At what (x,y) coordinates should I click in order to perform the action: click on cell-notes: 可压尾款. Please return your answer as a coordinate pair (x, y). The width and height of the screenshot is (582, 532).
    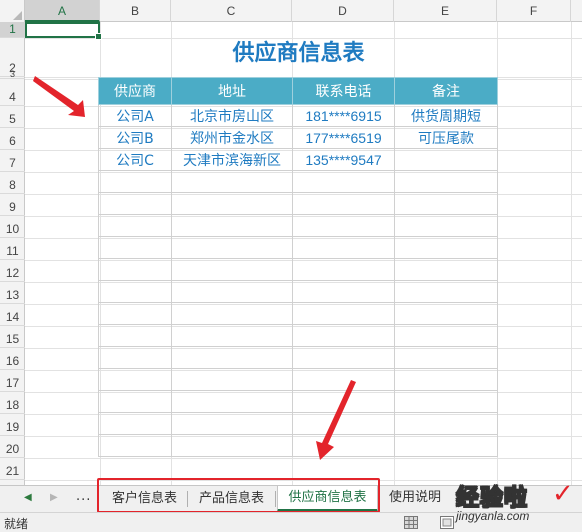
    Looking at the image, I should click on (446, 137).